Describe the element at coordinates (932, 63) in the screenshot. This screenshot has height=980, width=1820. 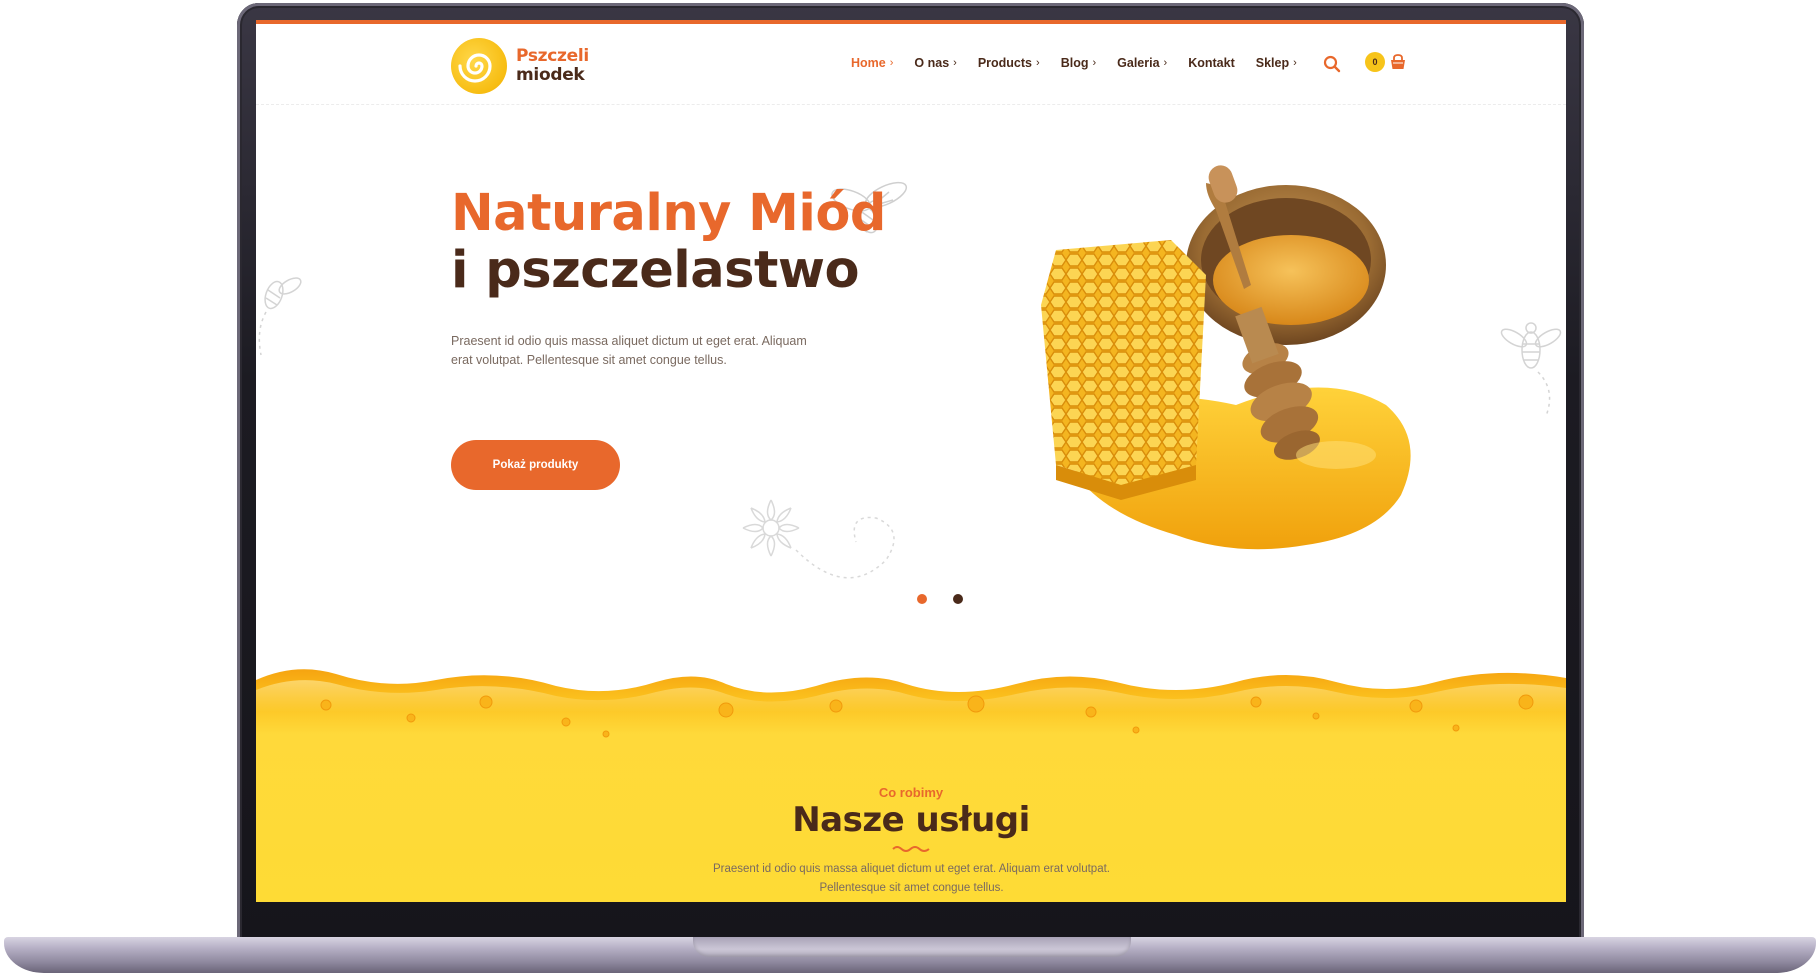
I see `nav-item-label: O nas` at that location.